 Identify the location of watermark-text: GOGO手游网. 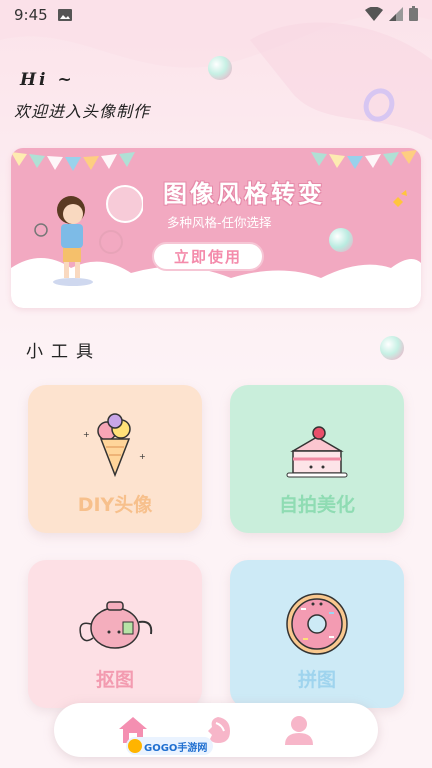
(176, 748).